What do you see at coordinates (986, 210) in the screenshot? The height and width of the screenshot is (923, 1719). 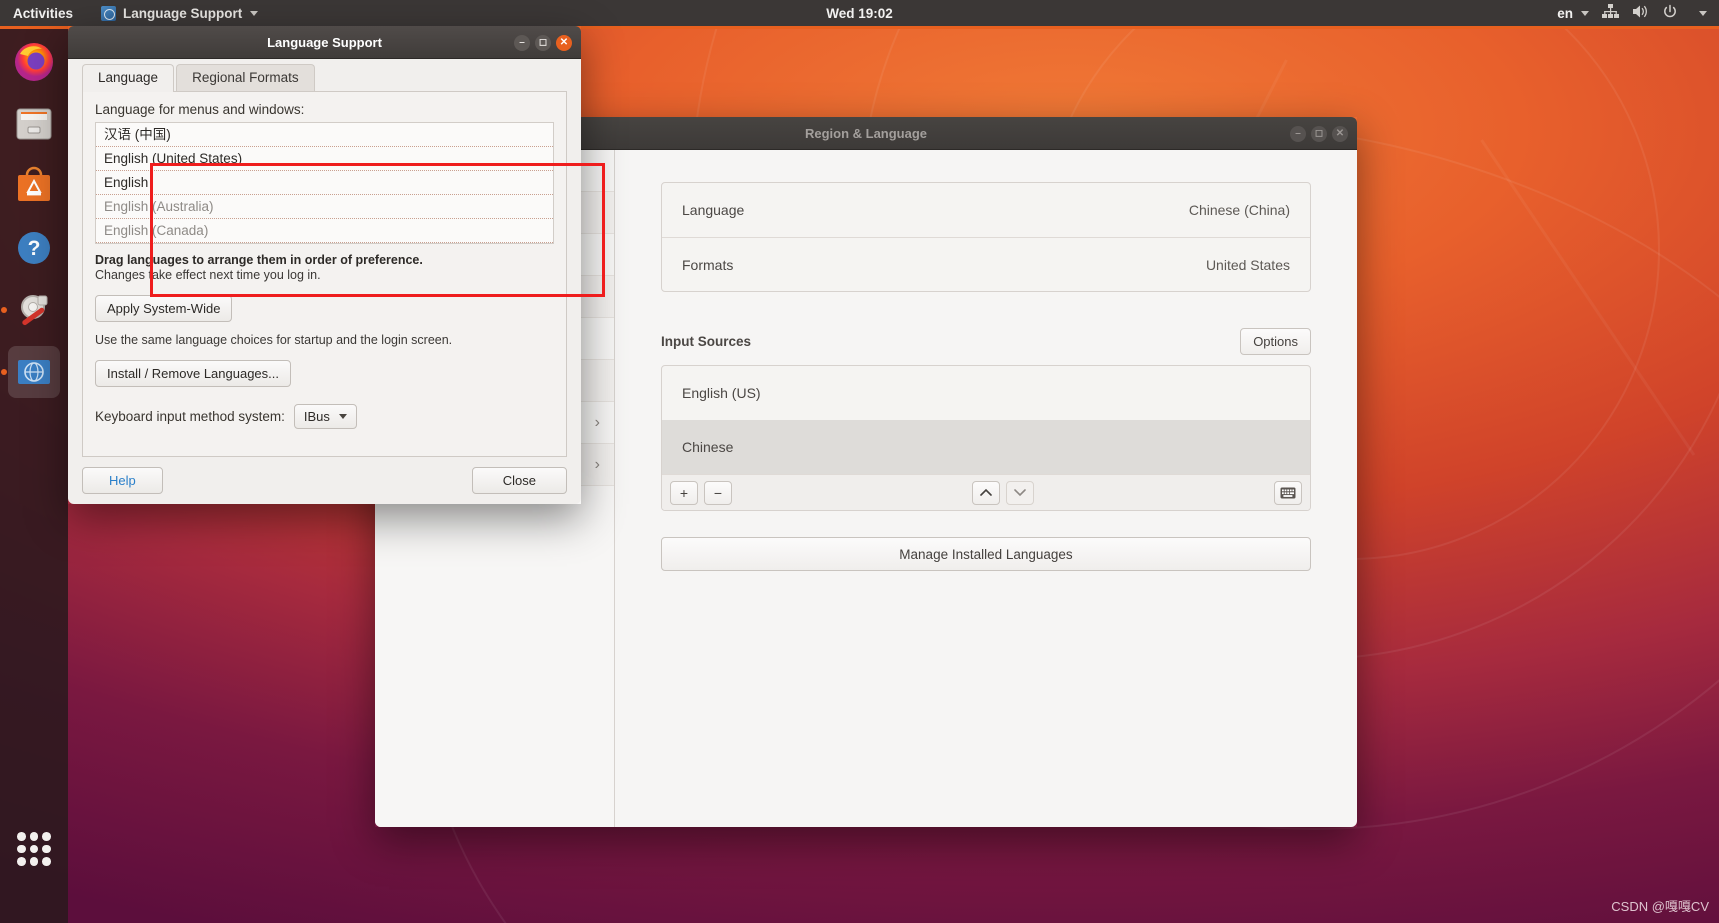 I see `row-language: Language Chinese (China)` at bounding box center [986, 210].